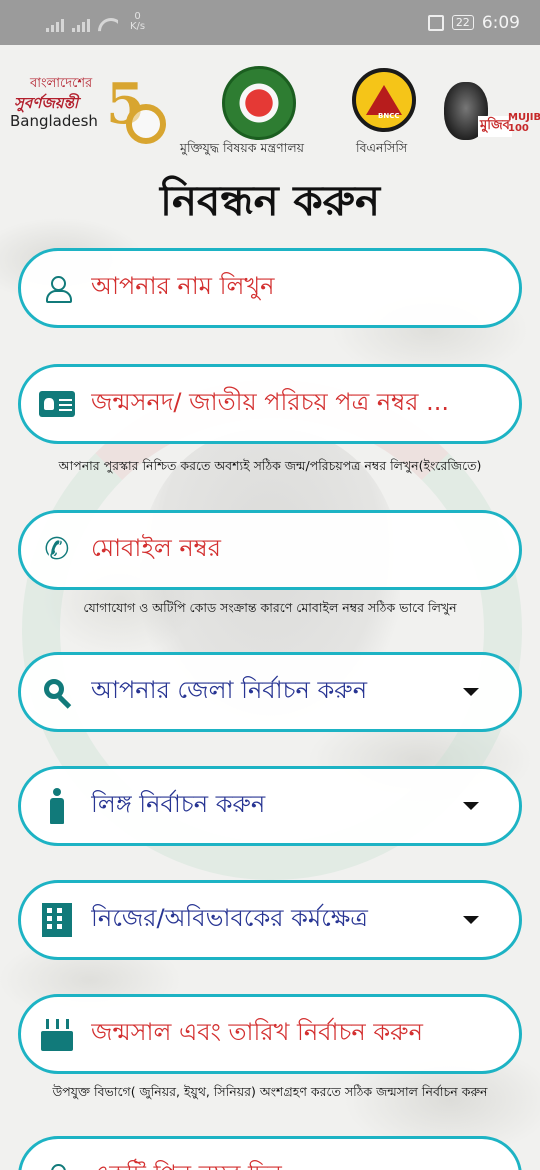 The width and height of the screenshot is (540, 1170). What do you see at coordinates (270, 200) in the screenshot?
I see `page-title: নিবন্ধন করুন` at bounding box center [270, 200].